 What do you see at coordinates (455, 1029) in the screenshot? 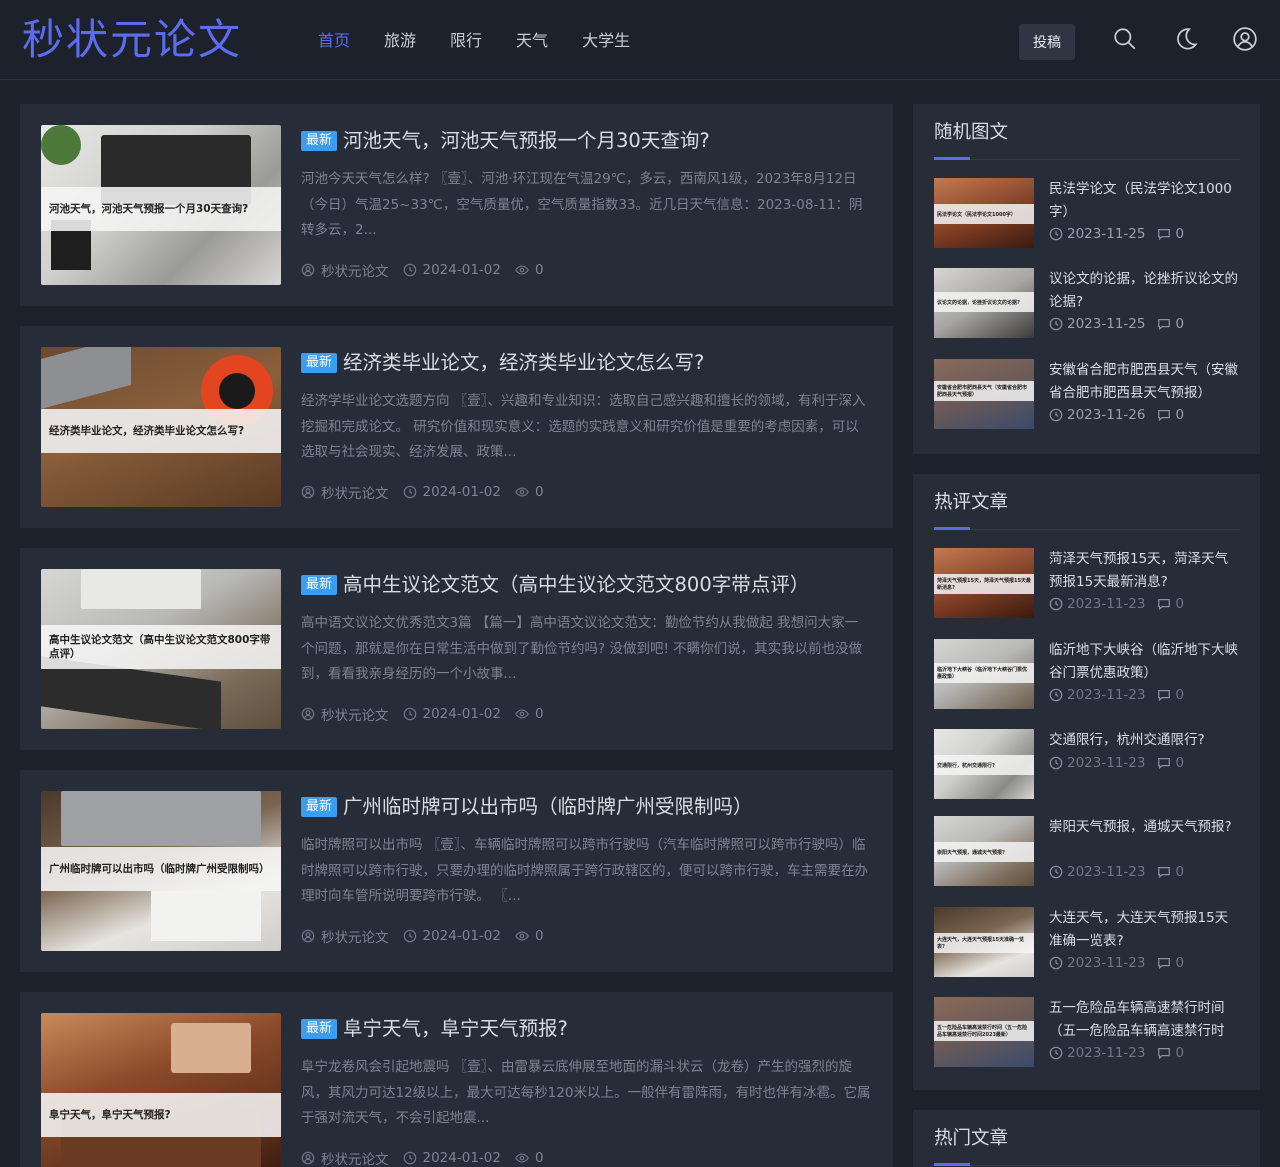
I see `post-title: 阜宁天气，阜宁天气预报?` at bounding box center [455, 1029].